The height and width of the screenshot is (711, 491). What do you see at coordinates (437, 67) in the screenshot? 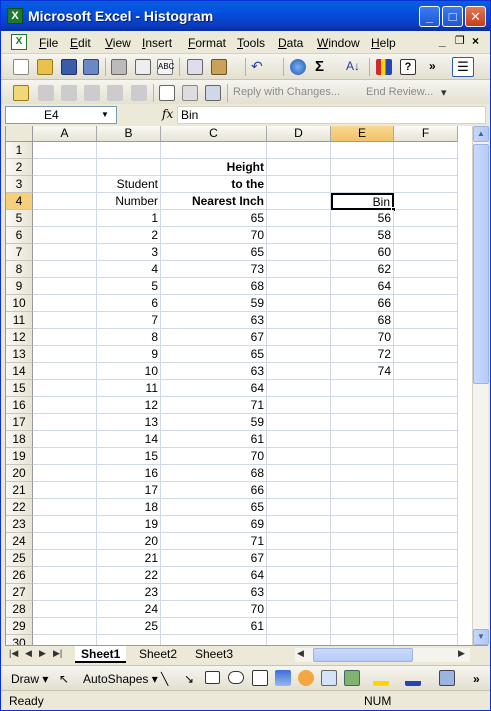
I see `toolbar-options-icon: »` at bounding box center [437, 67].